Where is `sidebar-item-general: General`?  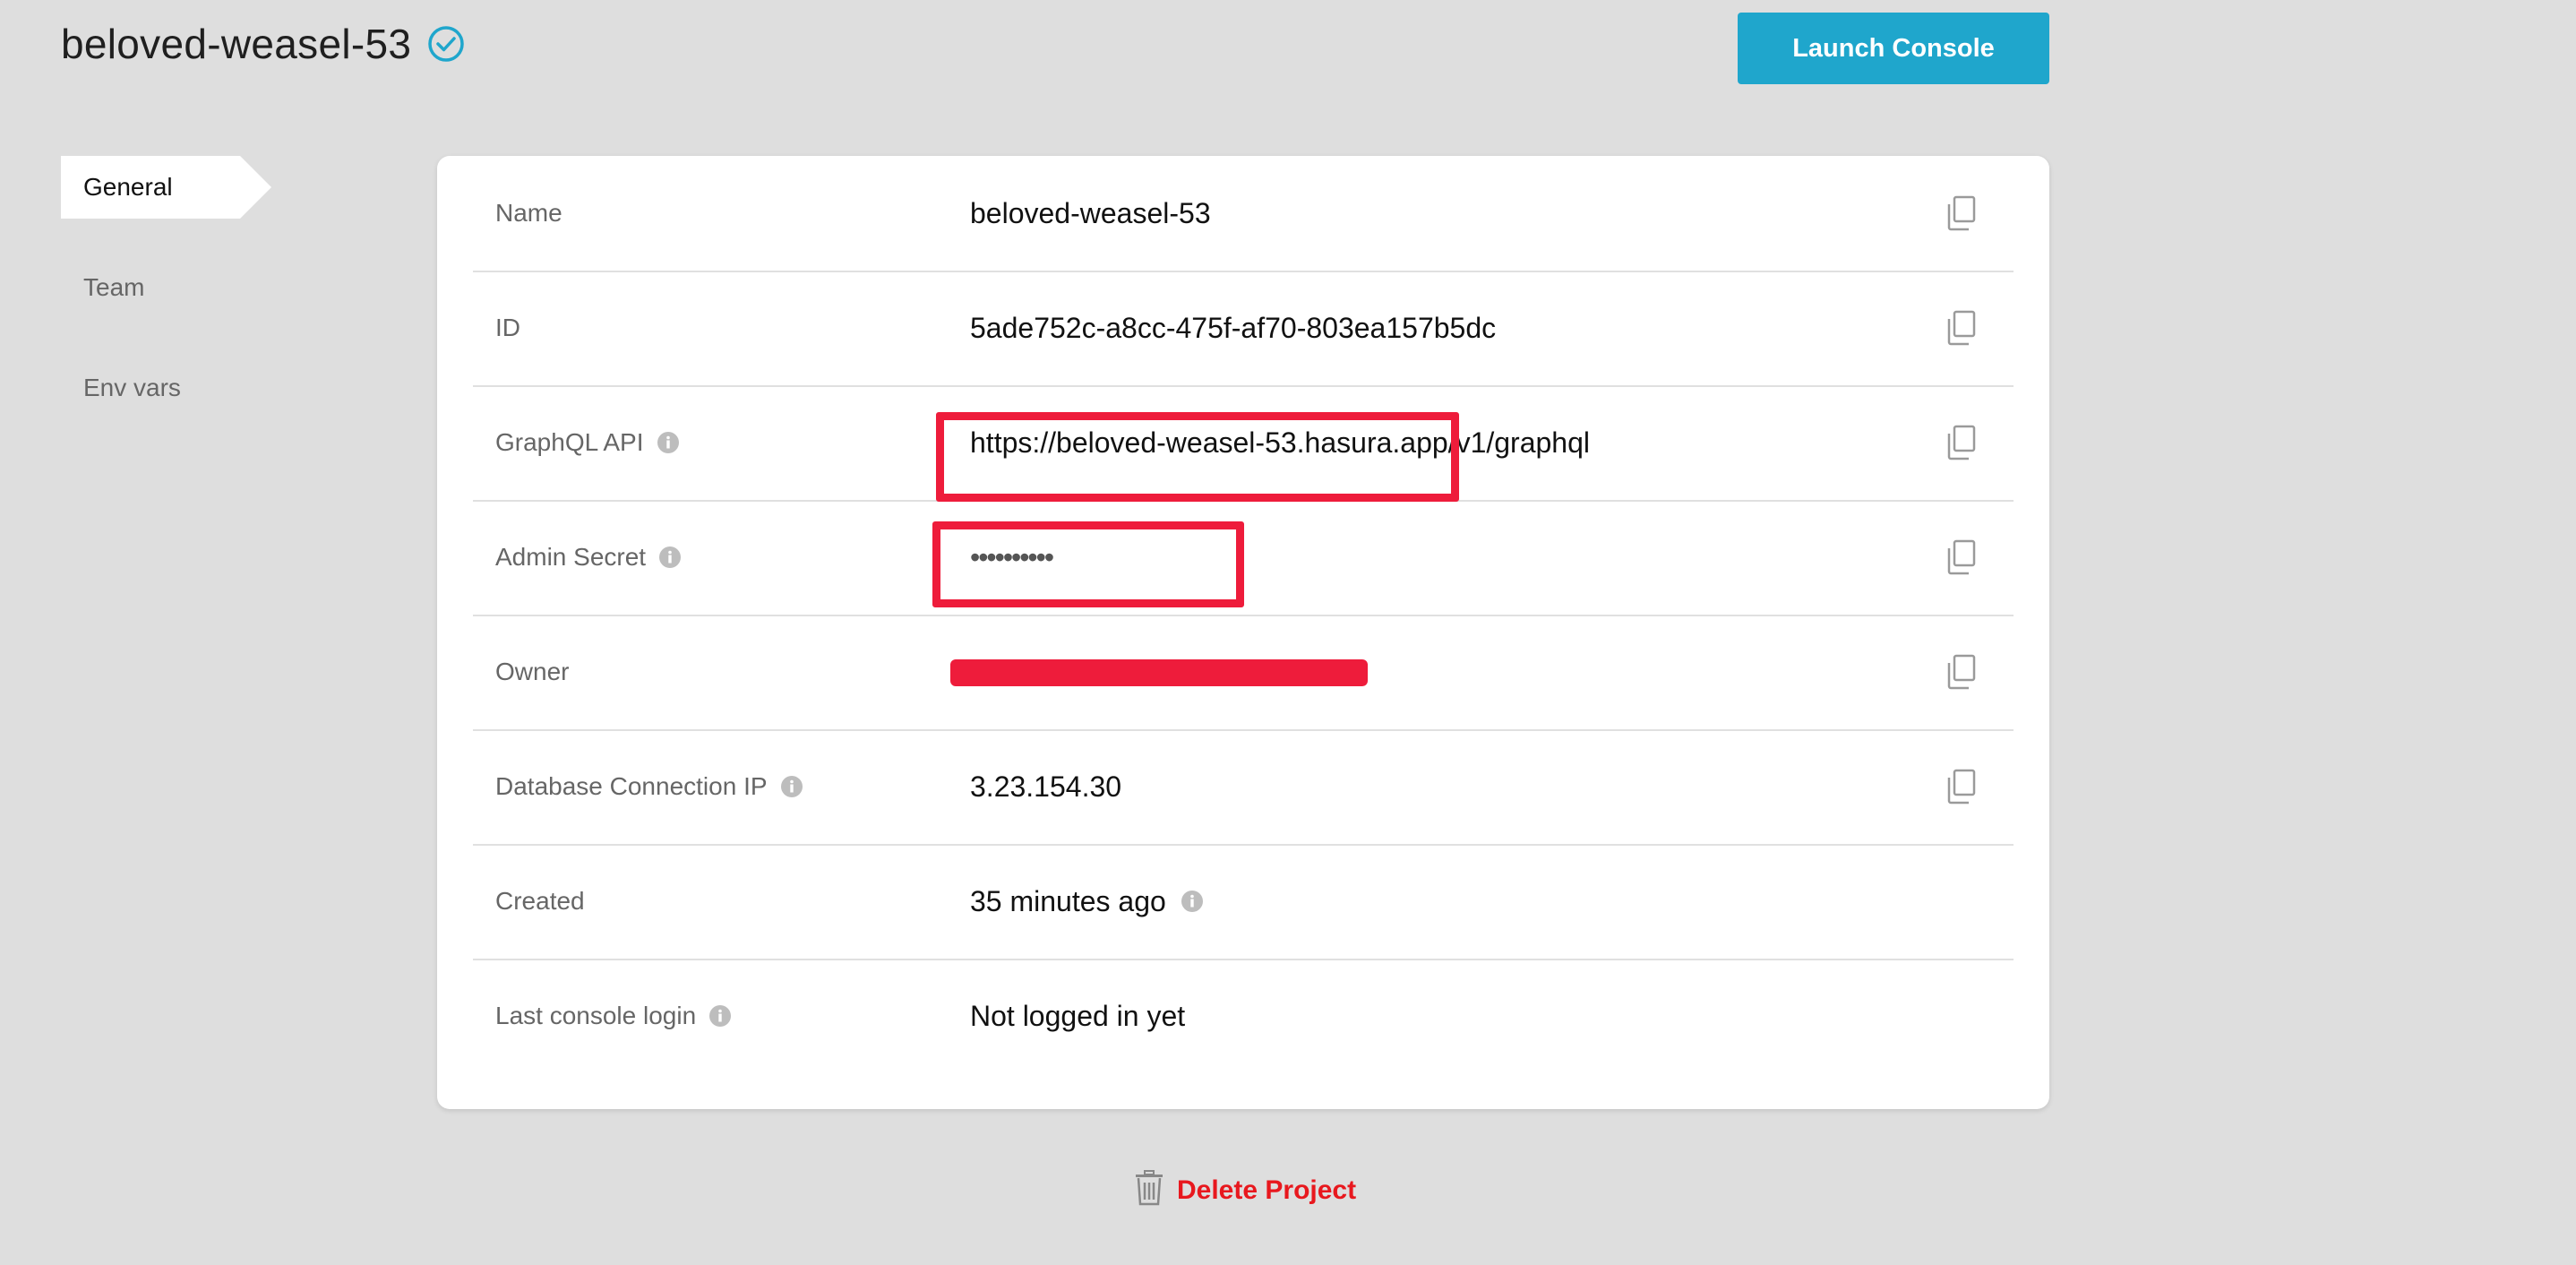 sidebar-item-general: General is located at coordinates (166, 187).